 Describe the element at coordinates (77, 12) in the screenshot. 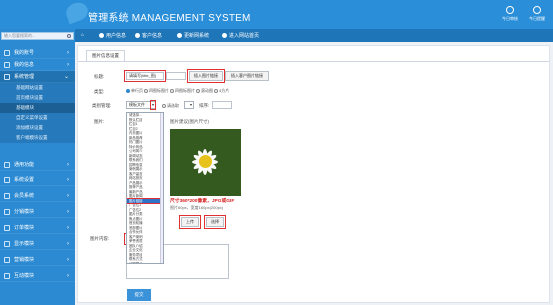

I see `logo-icon` at that location.